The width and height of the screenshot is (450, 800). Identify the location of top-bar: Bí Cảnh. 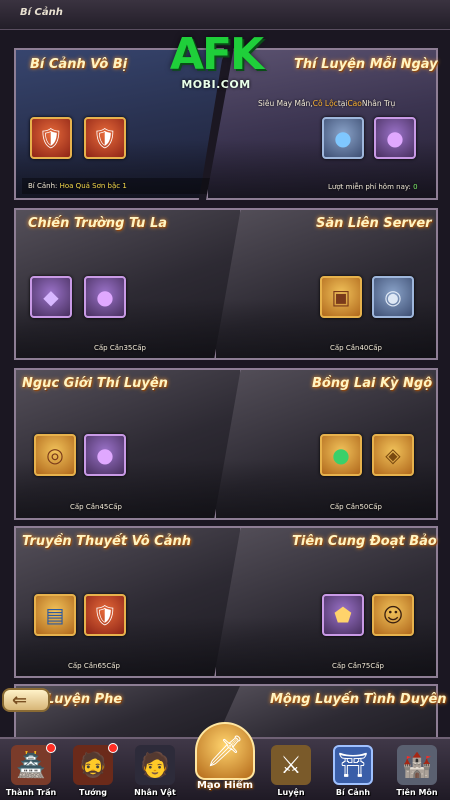
(225, 15).